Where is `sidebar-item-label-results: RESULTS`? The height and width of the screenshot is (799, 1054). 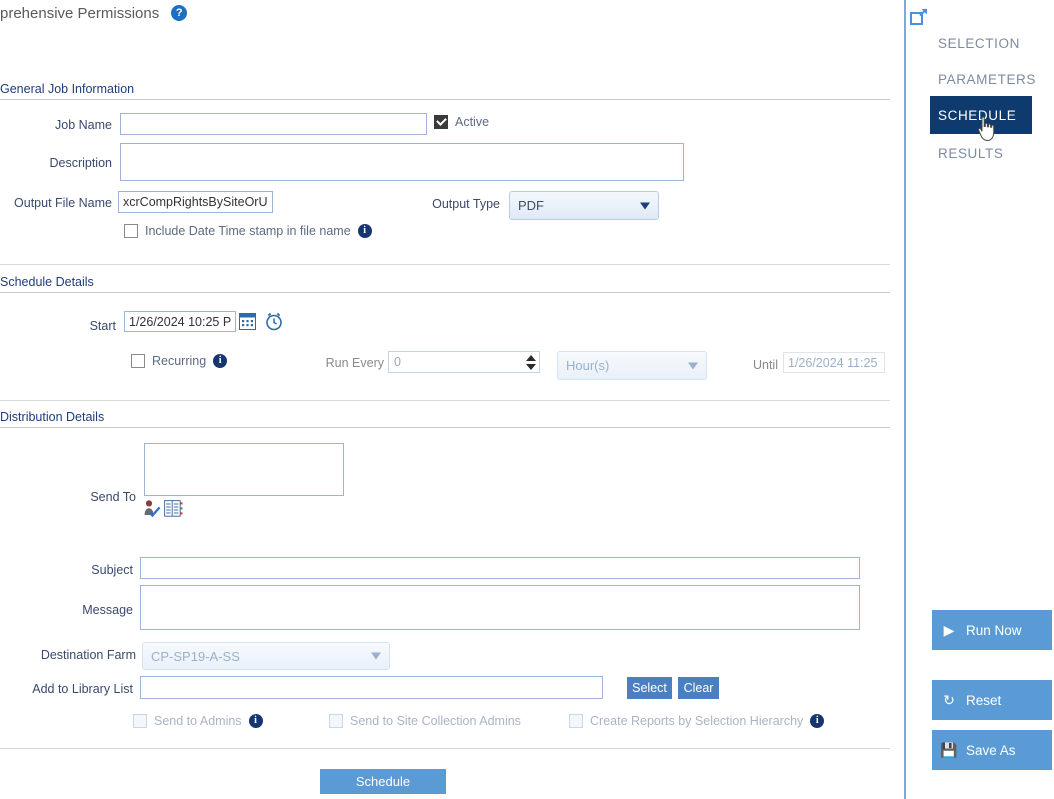
sidebar-item-label-results: RESULTS is located at coordinates (971, 153).